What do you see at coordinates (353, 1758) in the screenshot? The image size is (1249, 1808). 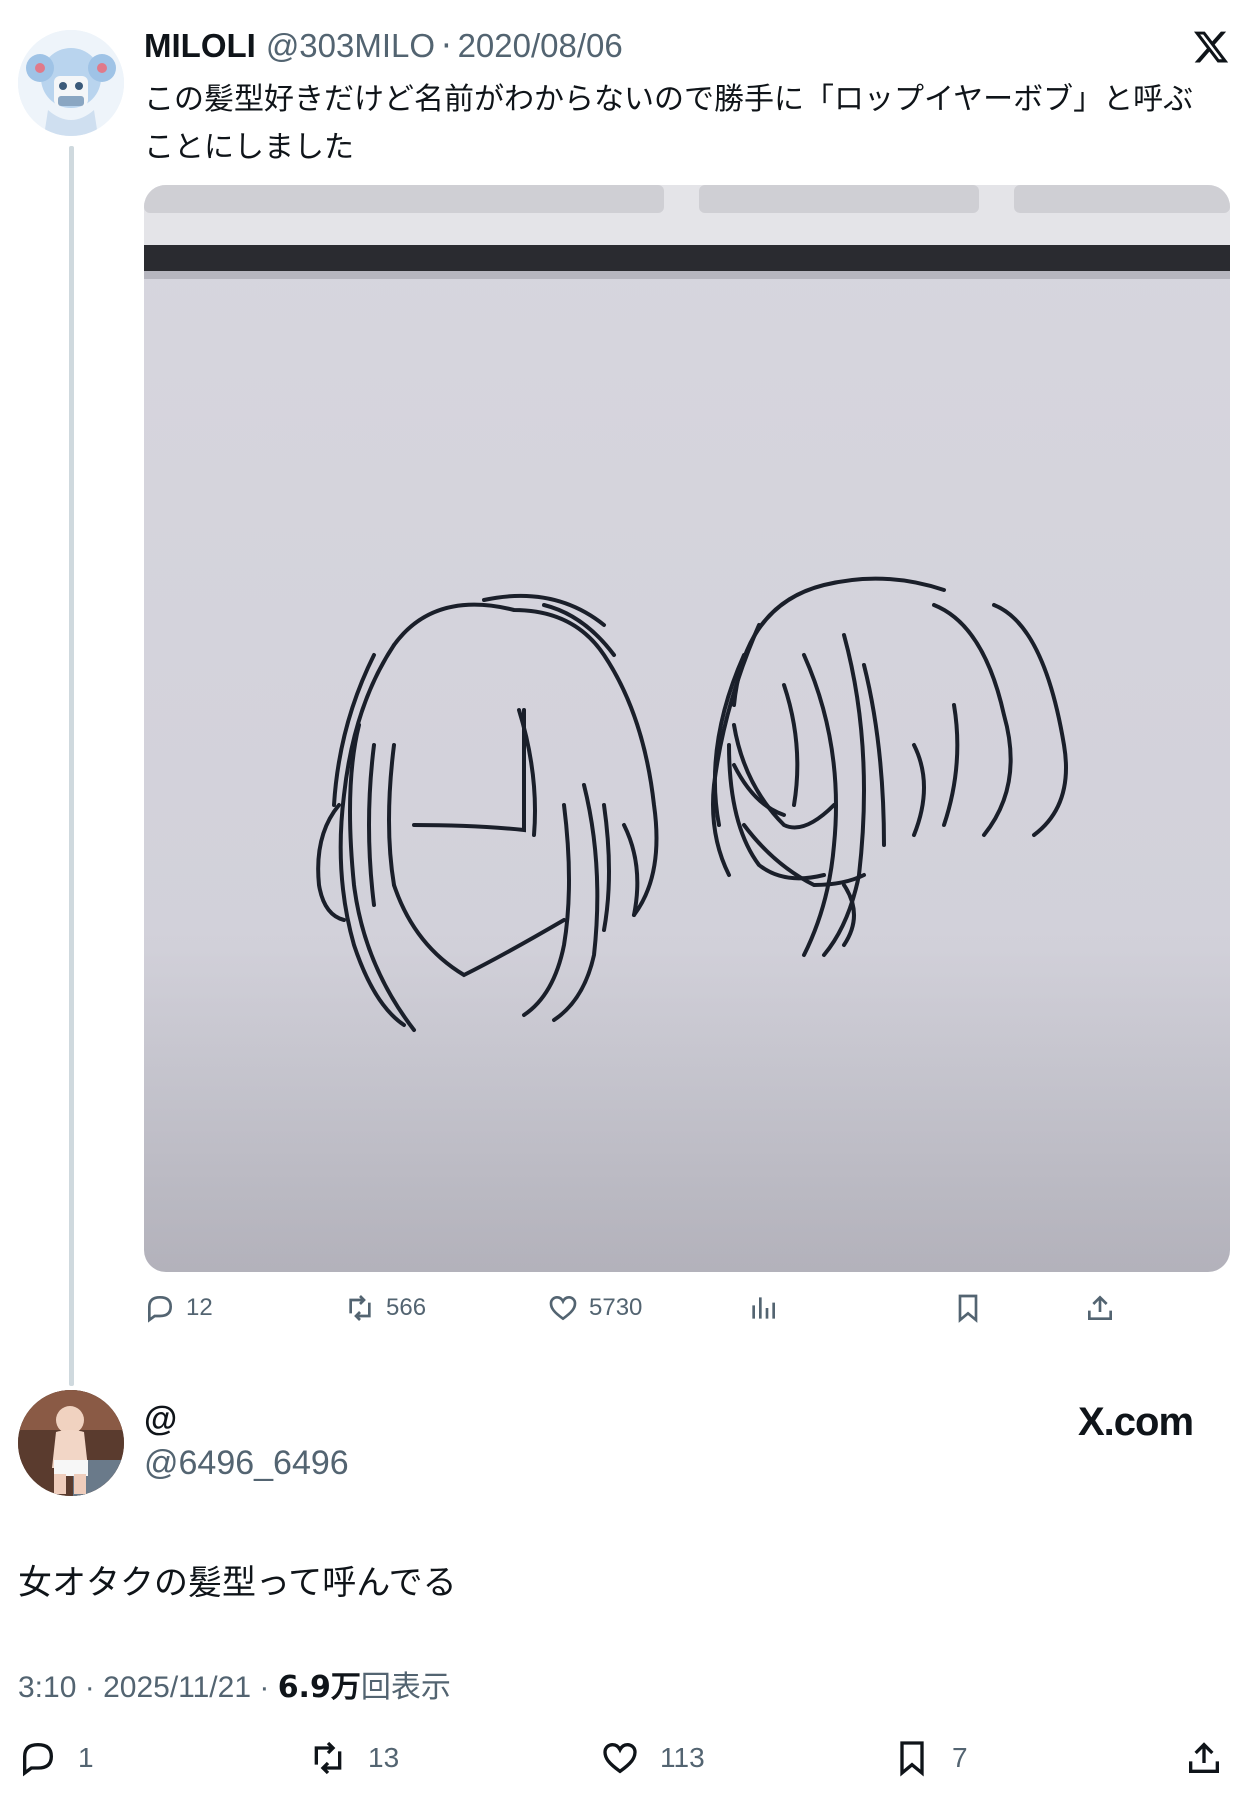 I see `retweet-button: 13` at bounding box center [353, 1758].